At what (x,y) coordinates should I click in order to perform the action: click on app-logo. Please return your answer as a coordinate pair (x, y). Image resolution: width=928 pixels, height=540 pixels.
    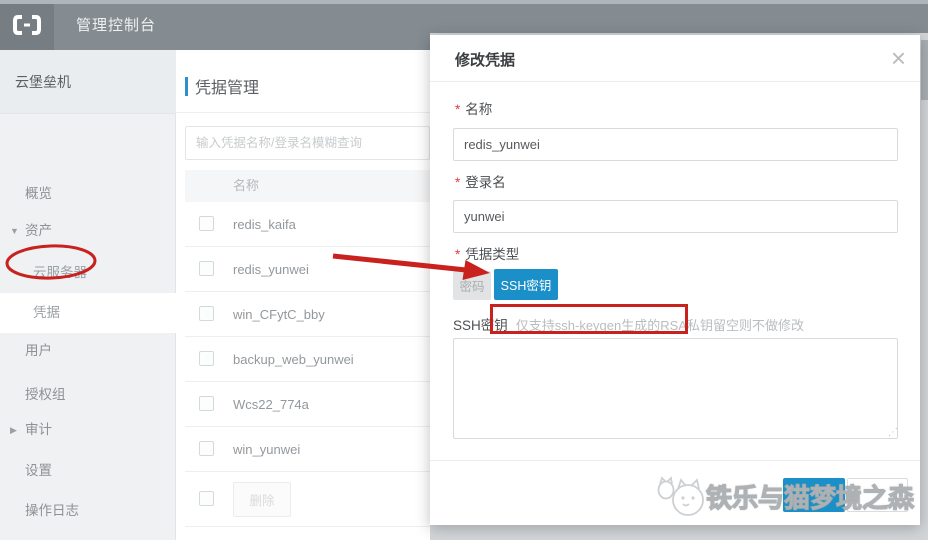
    Looking at the image, I should click on (27, 25).